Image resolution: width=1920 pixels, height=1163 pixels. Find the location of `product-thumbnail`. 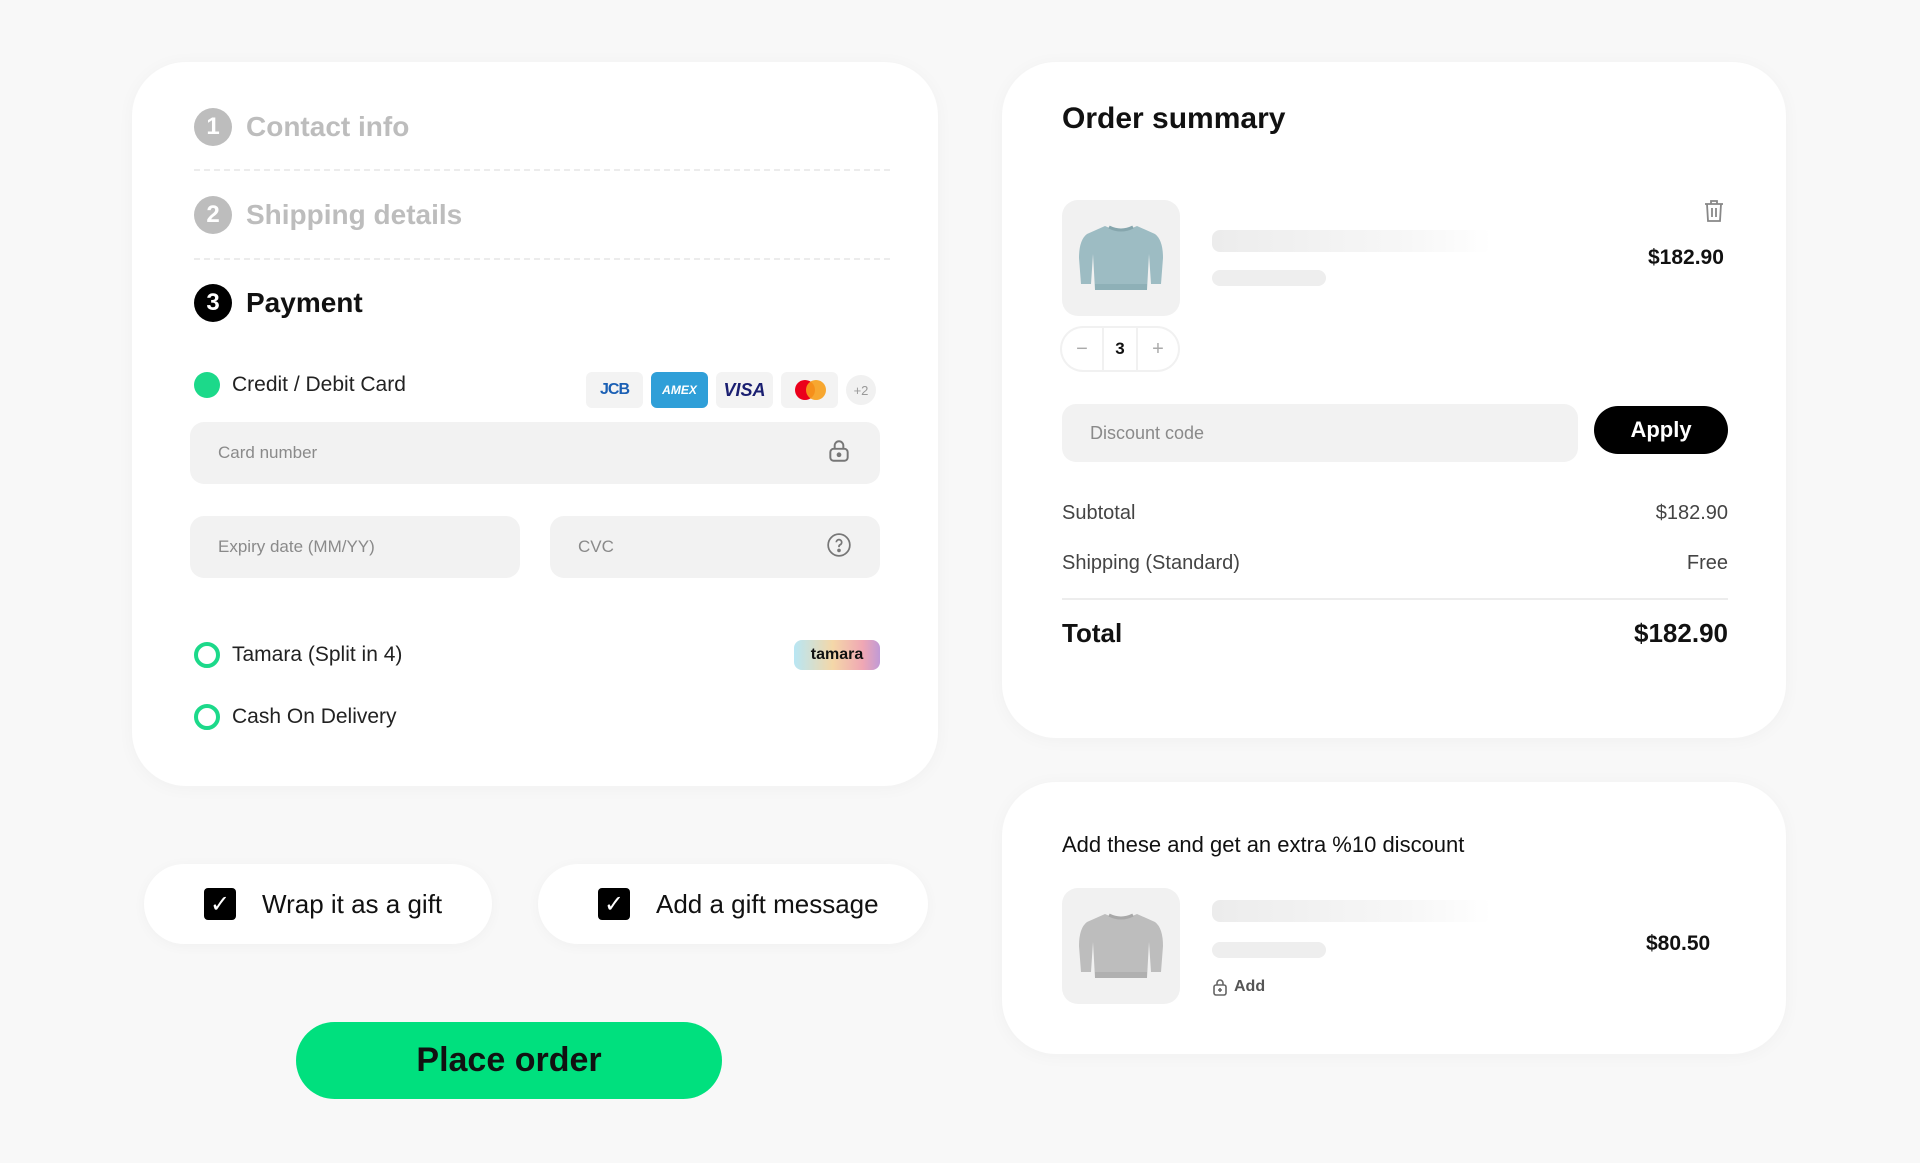

product-thumbnail is located at coordinates (1121, 258).